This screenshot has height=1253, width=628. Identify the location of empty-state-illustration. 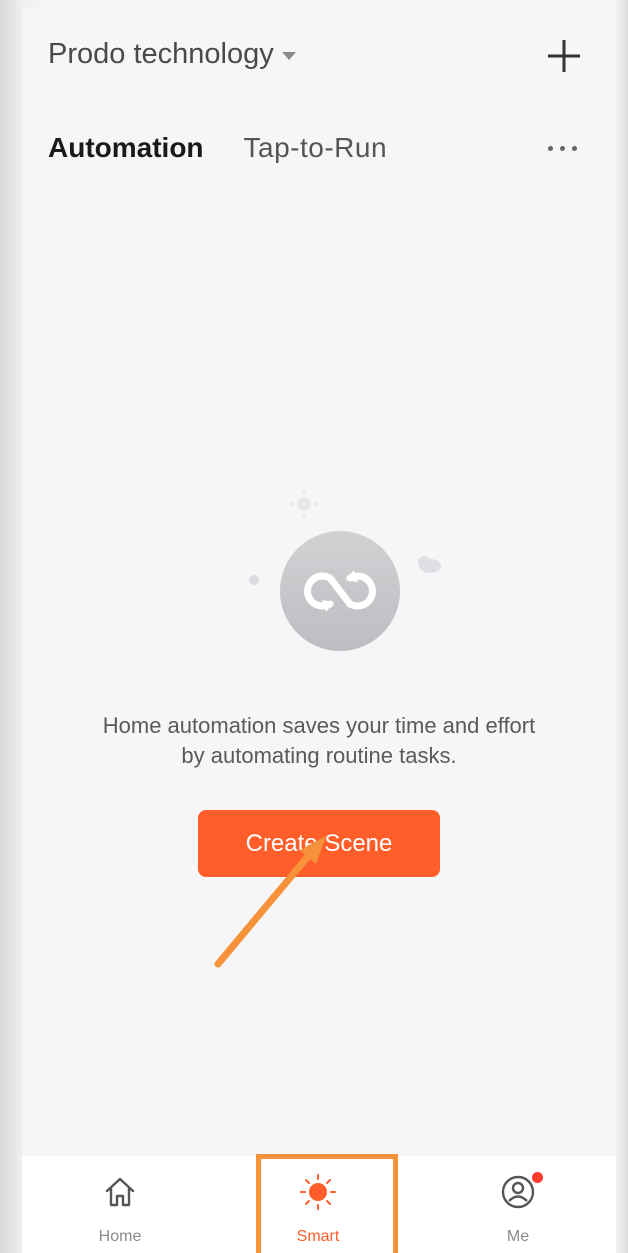
(322, 588).